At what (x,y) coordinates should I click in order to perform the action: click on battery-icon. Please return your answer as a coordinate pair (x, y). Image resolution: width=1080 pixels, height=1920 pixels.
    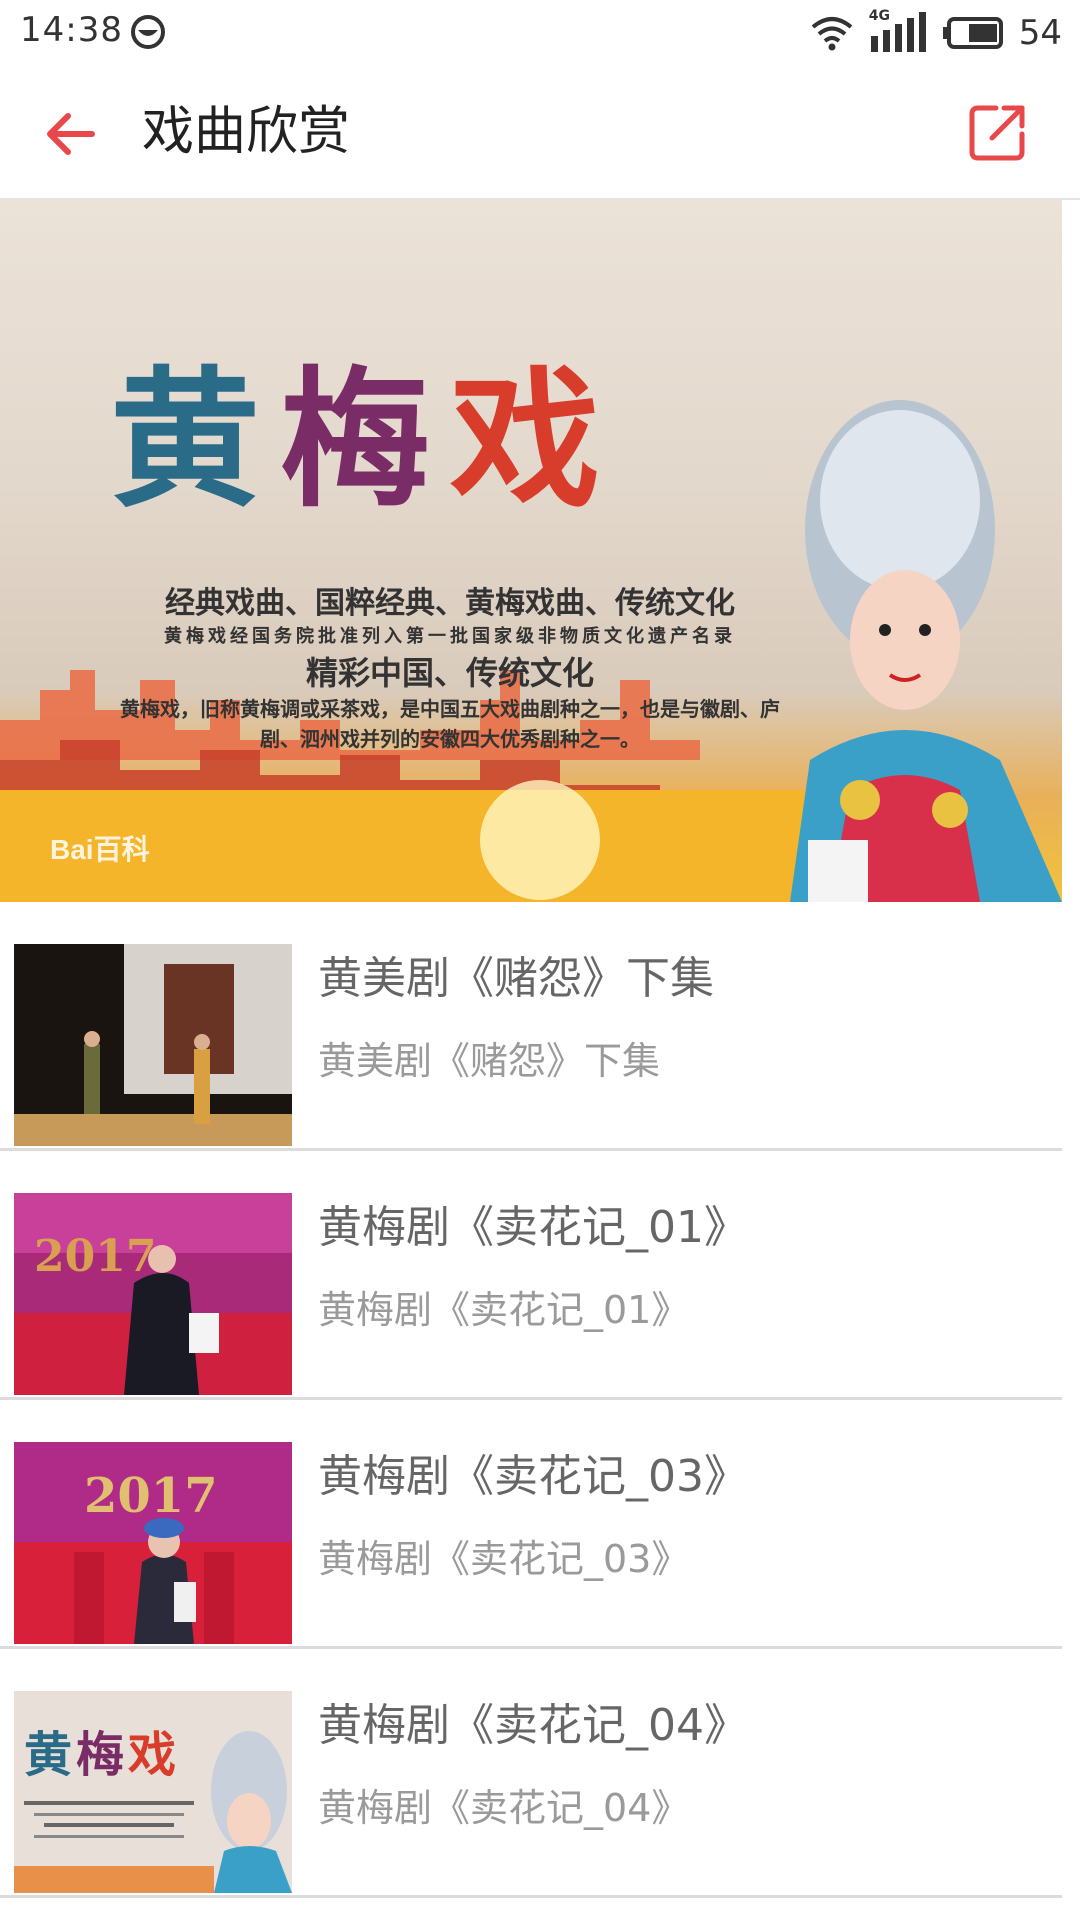
    Looking at the image, I should click on (972, 33).